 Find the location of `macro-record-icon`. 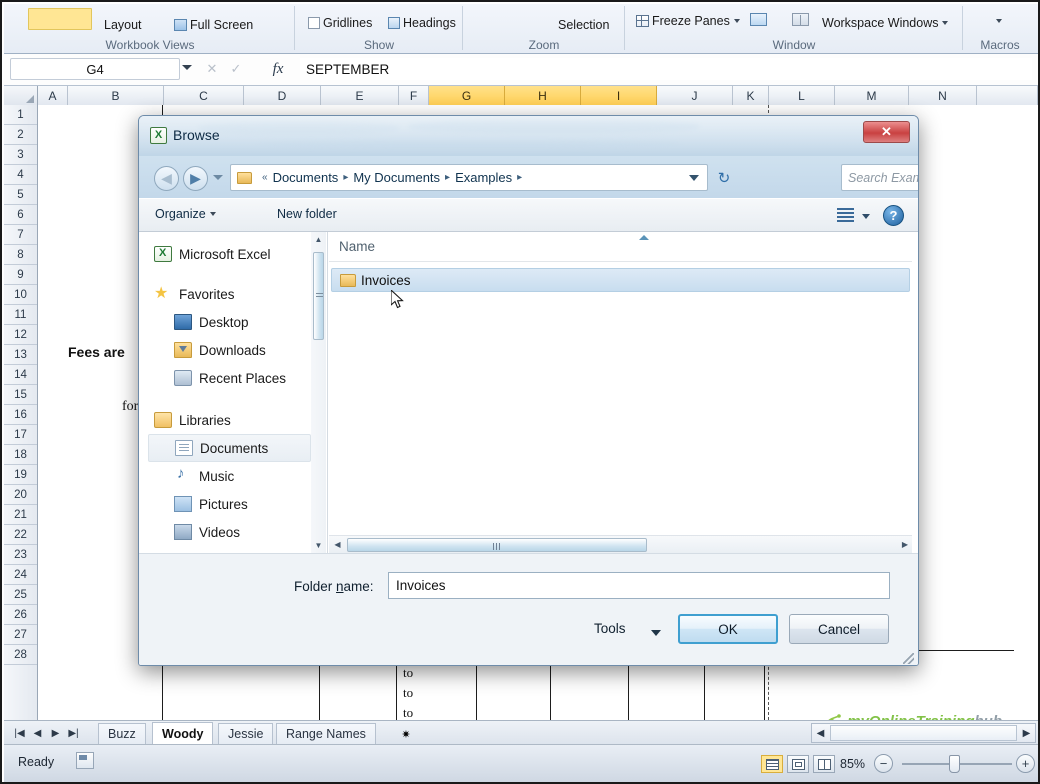

macro-record-icon is located at coordinates (85, 760).